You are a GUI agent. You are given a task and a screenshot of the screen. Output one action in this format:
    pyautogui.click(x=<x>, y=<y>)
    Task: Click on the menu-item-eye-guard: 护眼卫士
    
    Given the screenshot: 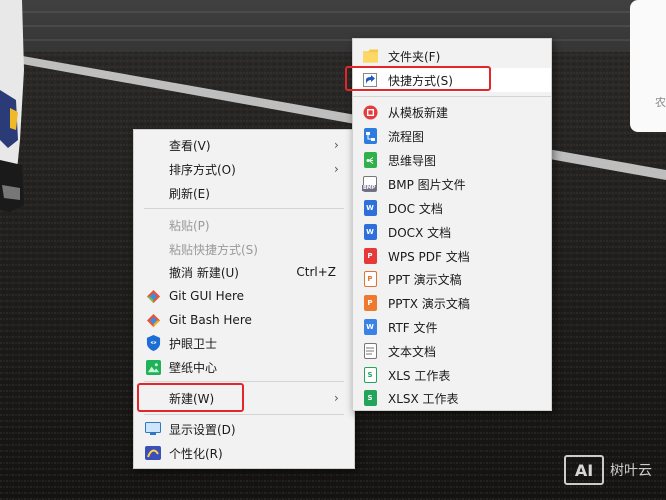 What is the action you would take?
    pyautogui.click(x=244, y=343)
    